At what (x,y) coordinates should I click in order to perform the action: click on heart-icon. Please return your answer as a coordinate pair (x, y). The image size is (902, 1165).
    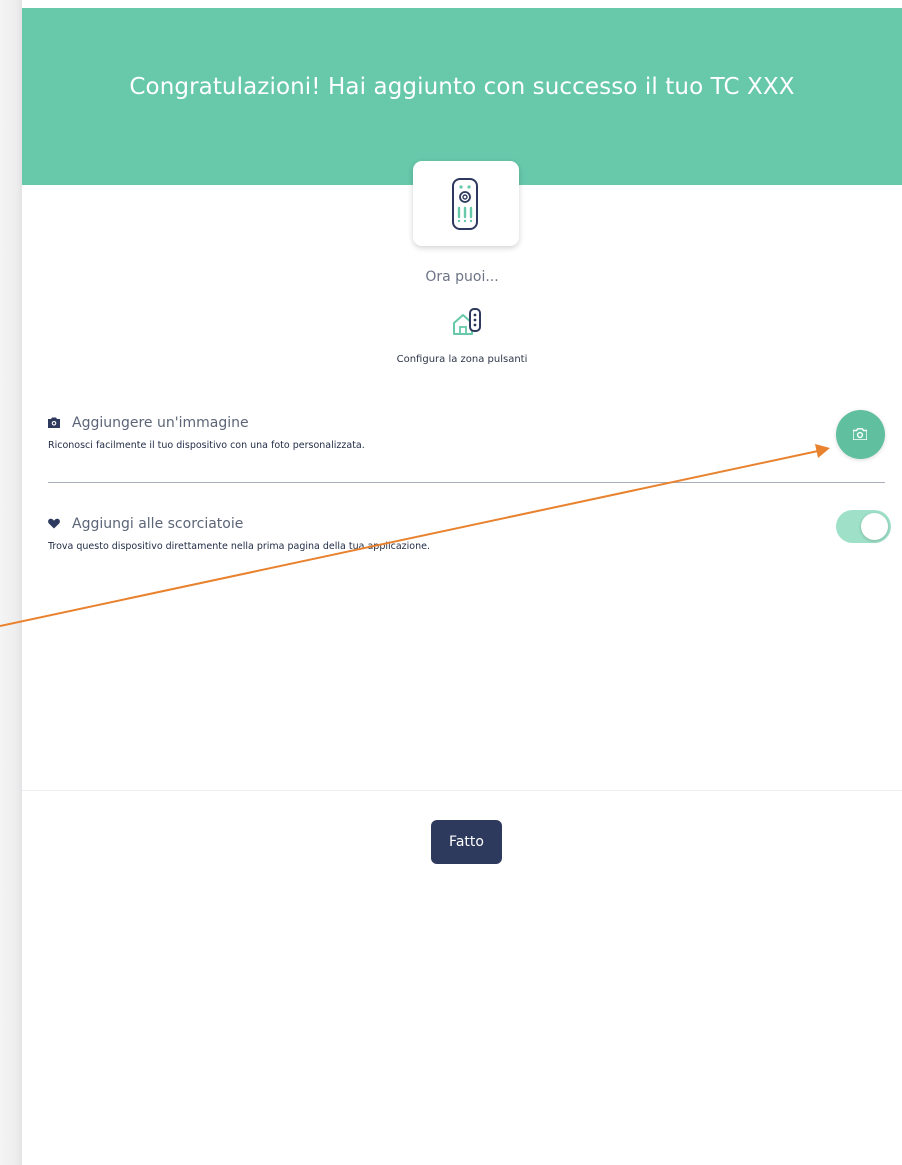
    Looking at the image, I should click on (54, 523).